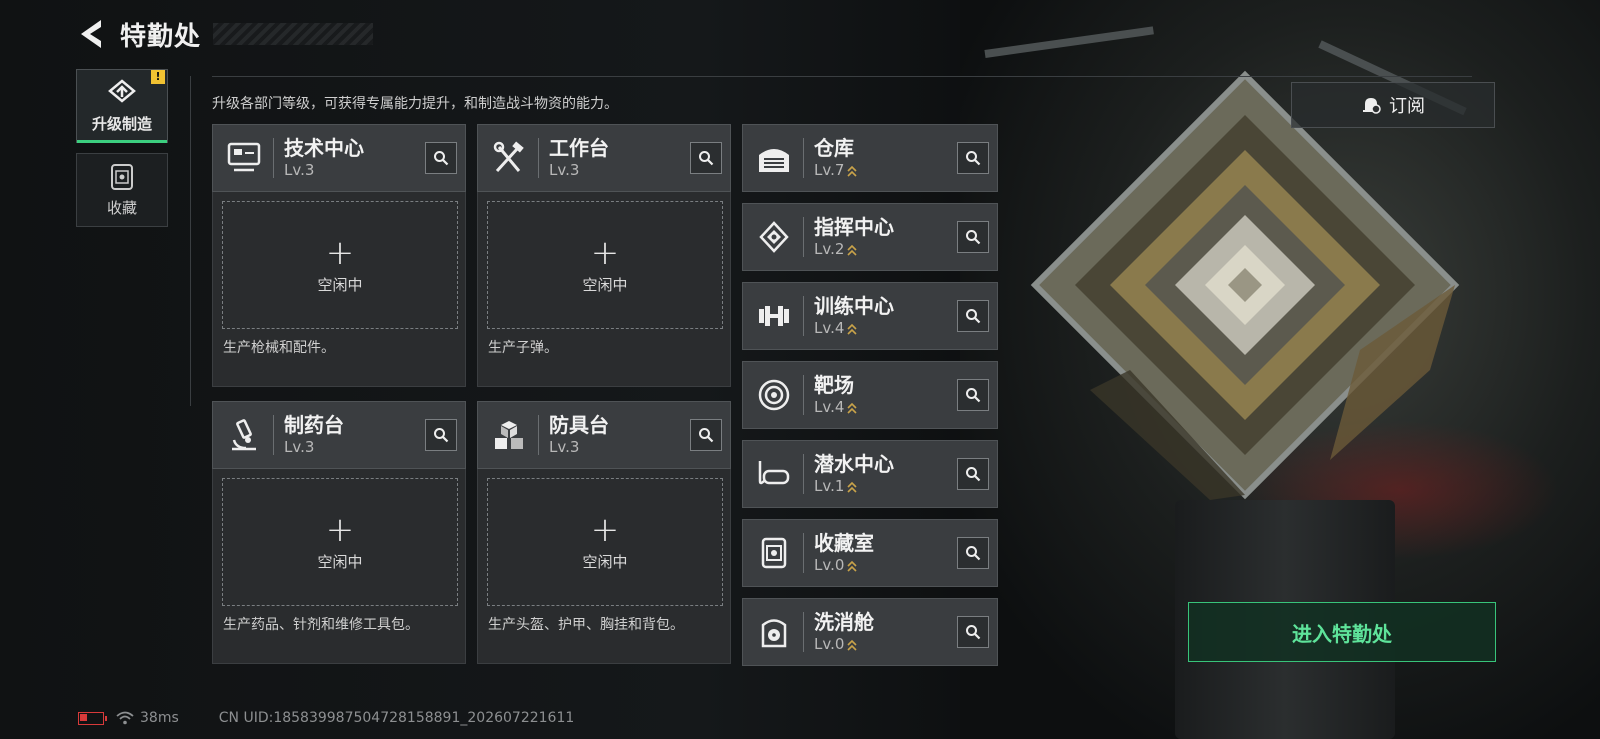  Describe the element at coordinates (158, 77) in the screenshot. I see `alert-badge: !` at that location.